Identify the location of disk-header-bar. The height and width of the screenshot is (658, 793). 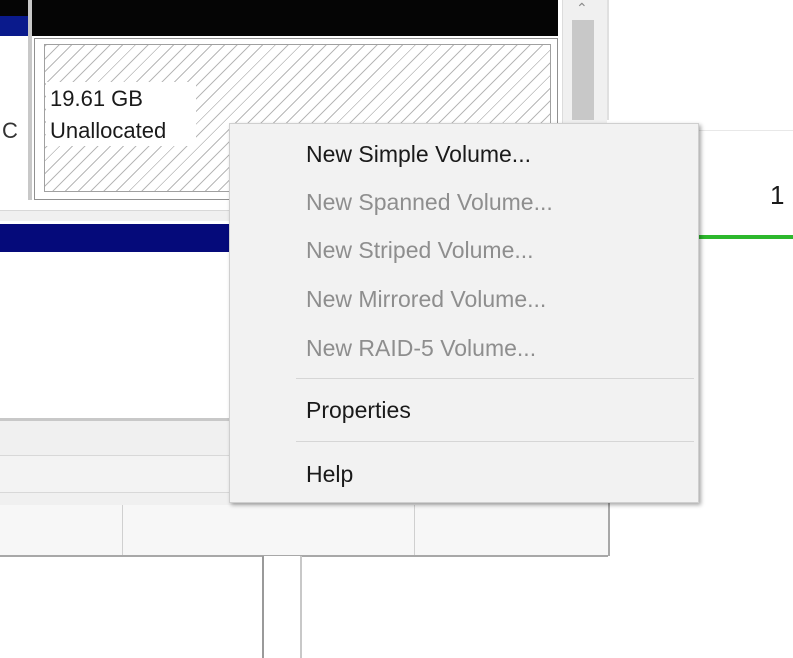
(279, 18).